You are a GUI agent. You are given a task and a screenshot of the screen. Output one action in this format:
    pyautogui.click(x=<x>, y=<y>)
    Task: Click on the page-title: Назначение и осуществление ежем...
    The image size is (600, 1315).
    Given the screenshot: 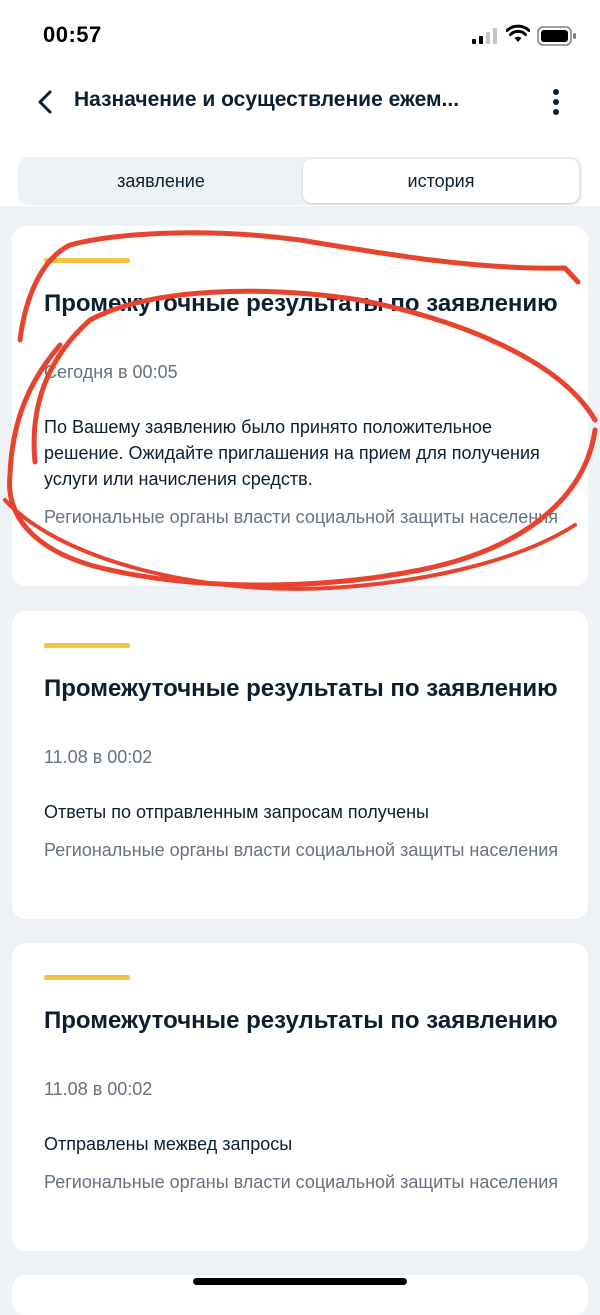 What is the action you would take?
    pyautogui.click(x=267, y=99)
    